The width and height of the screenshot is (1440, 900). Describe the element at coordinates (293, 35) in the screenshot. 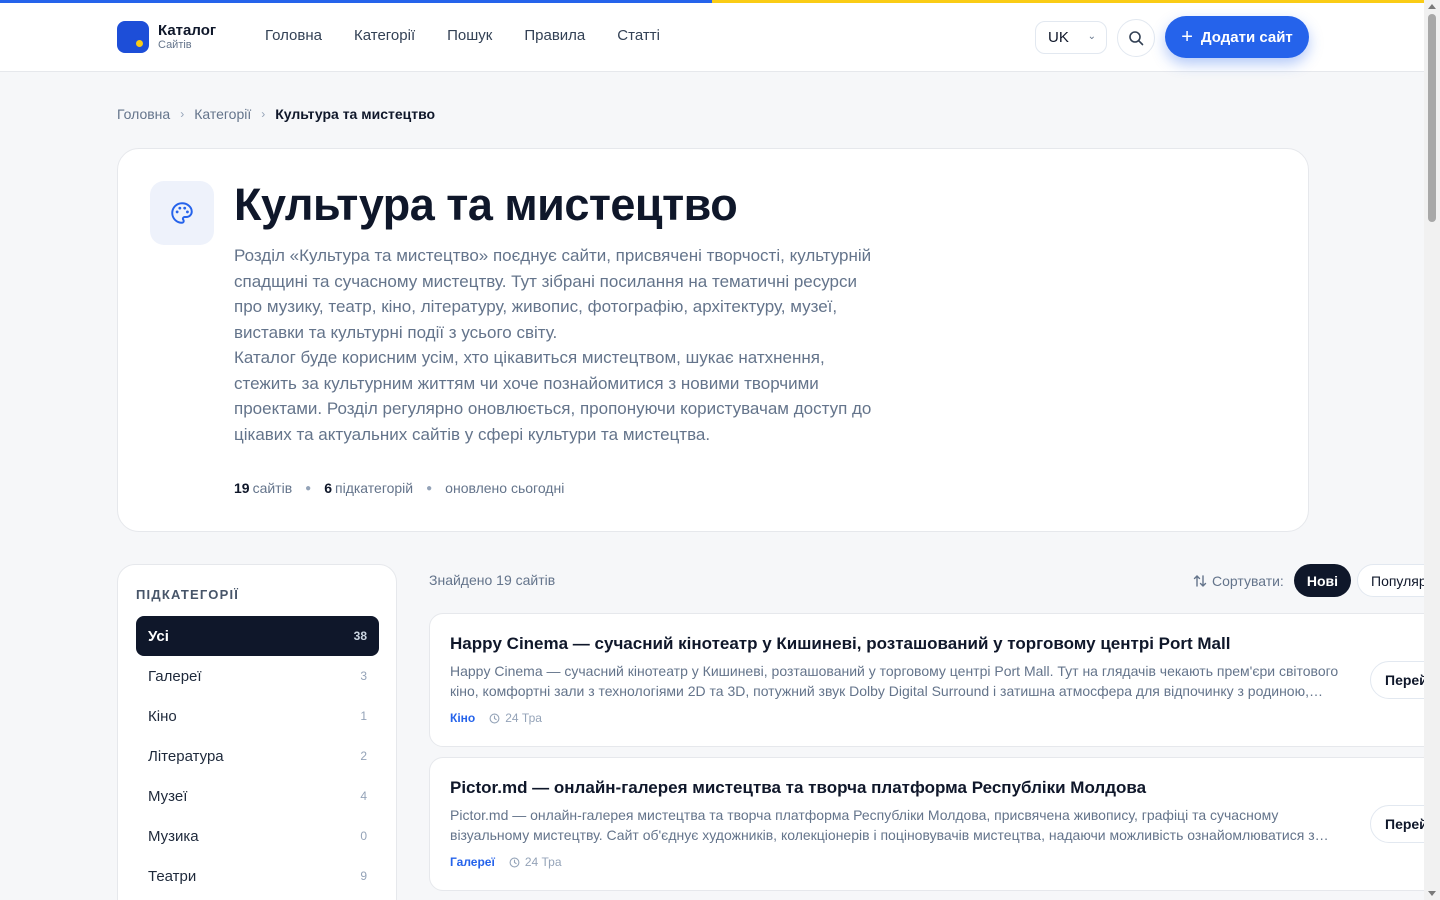

I see `nav-home: Головна` at that location.